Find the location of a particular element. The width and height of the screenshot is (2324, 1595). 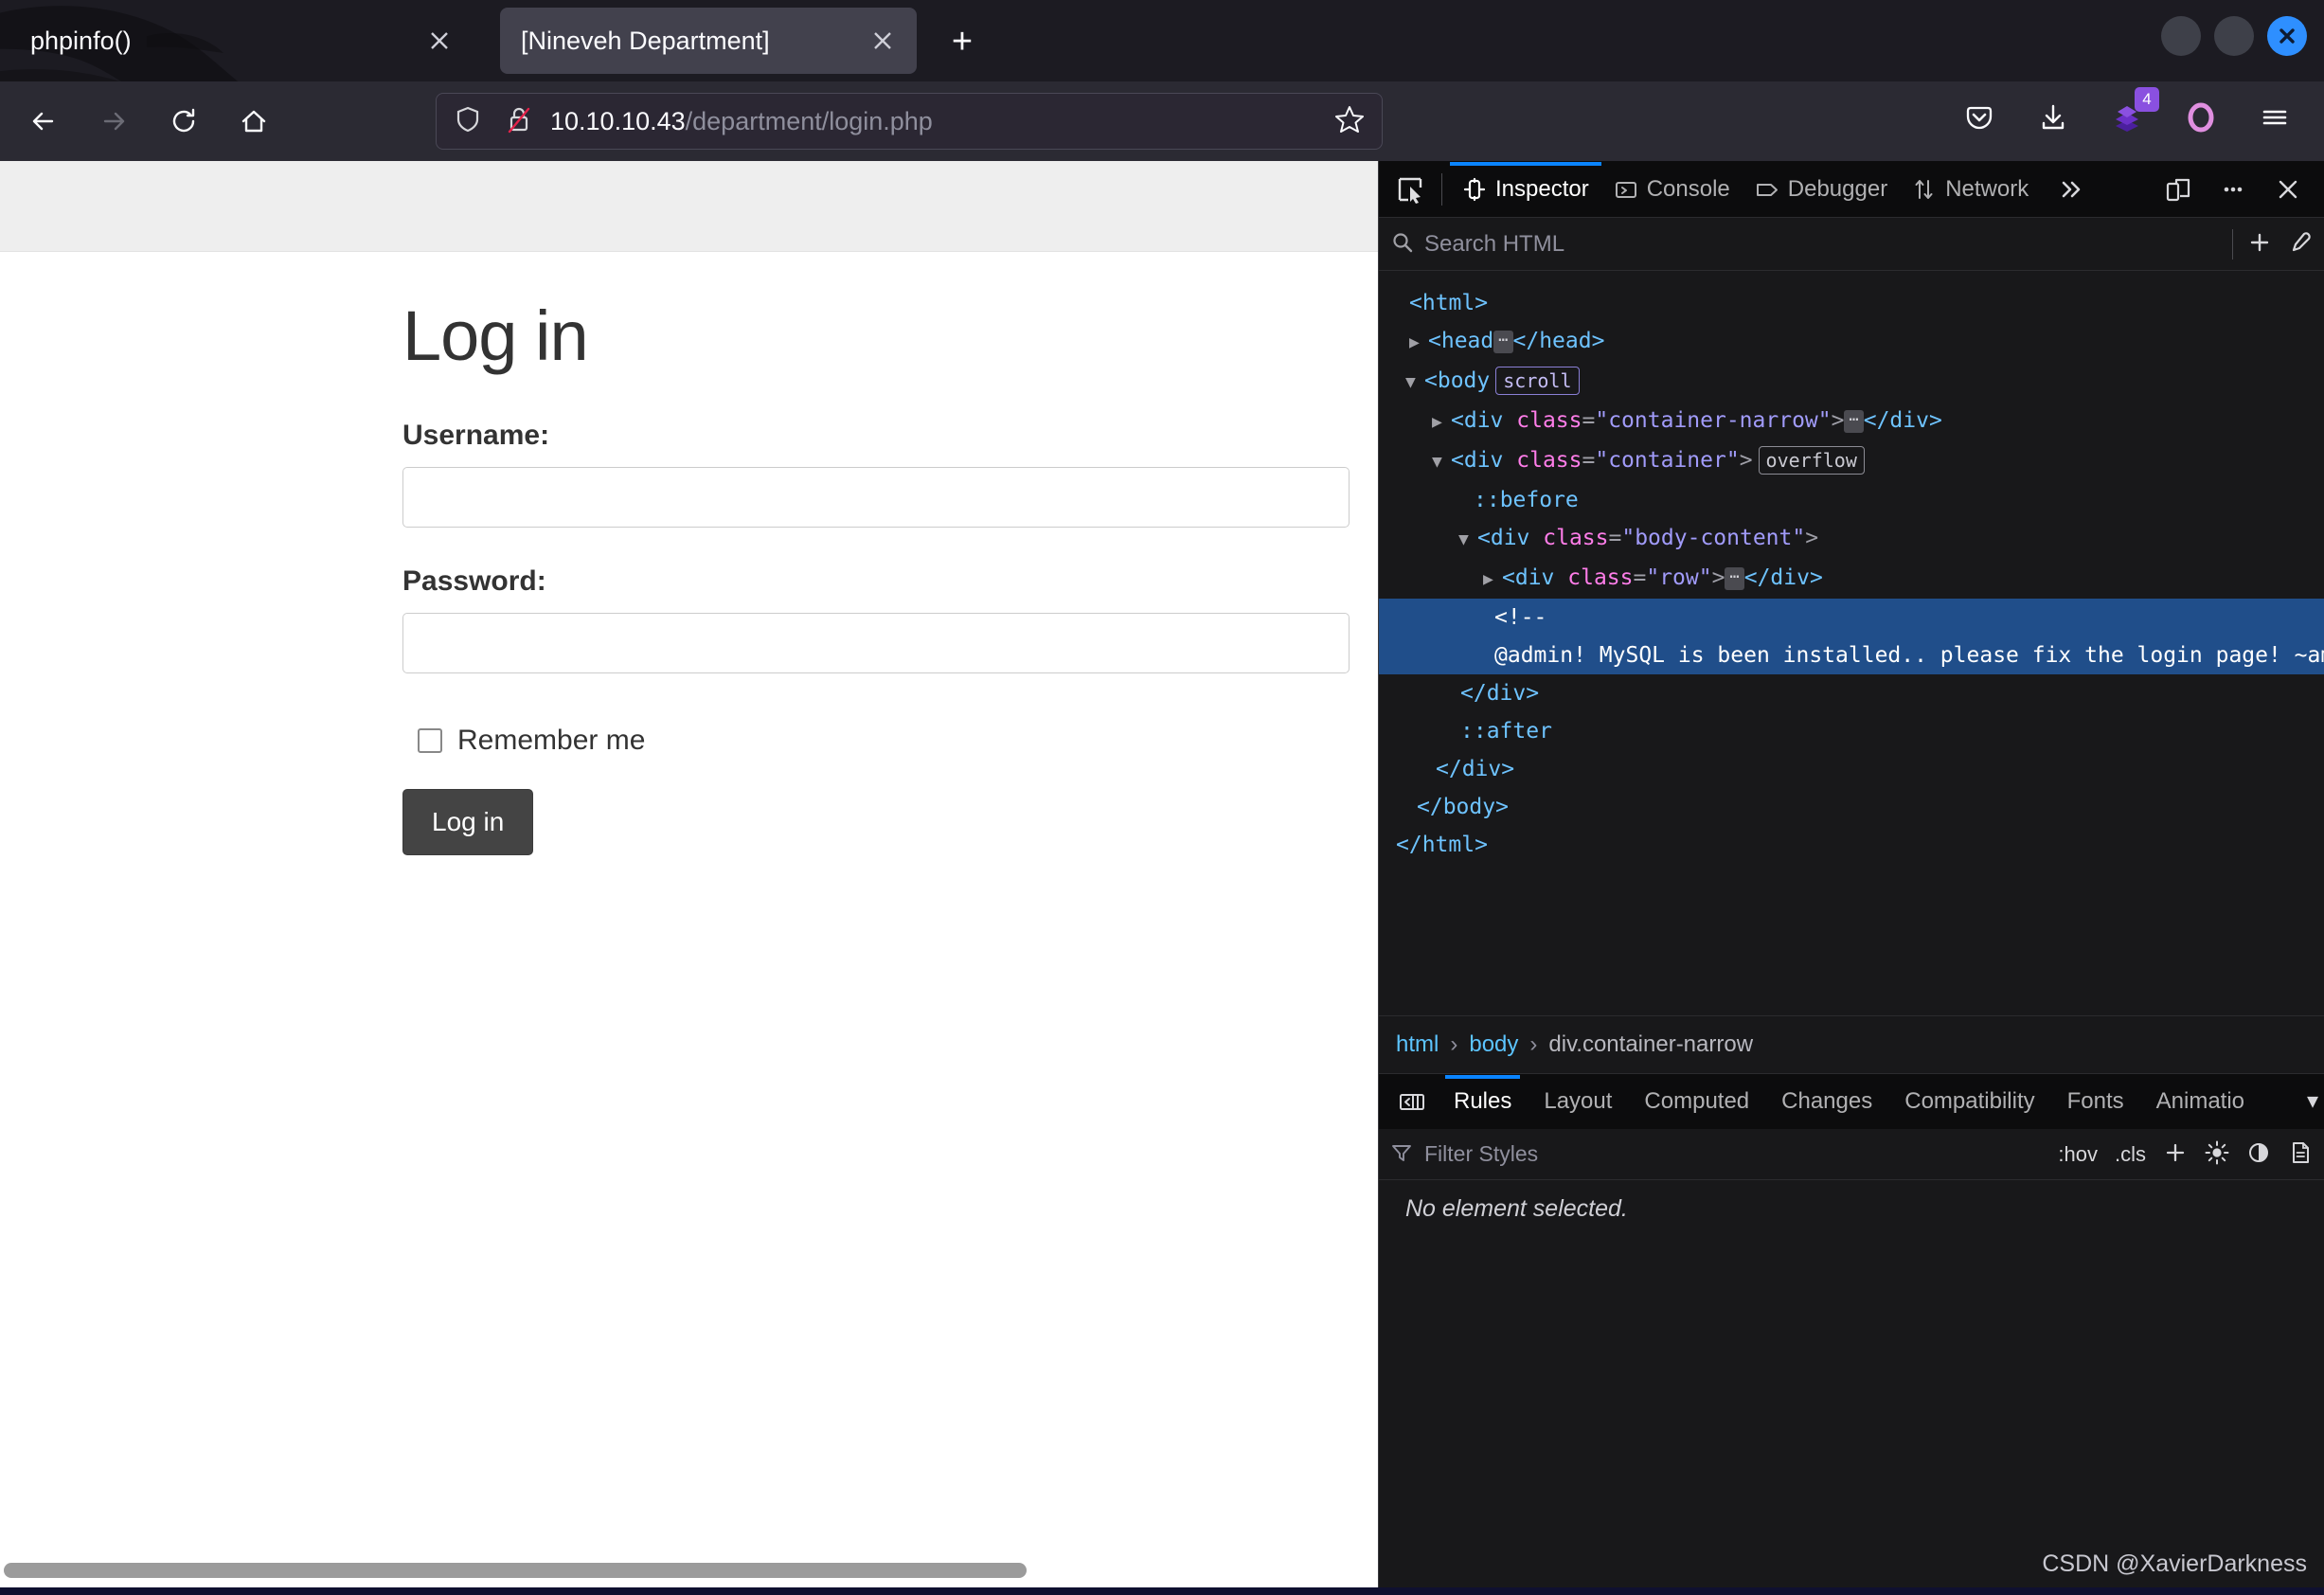

more-options-icon is located at coordinates (2233, 190).